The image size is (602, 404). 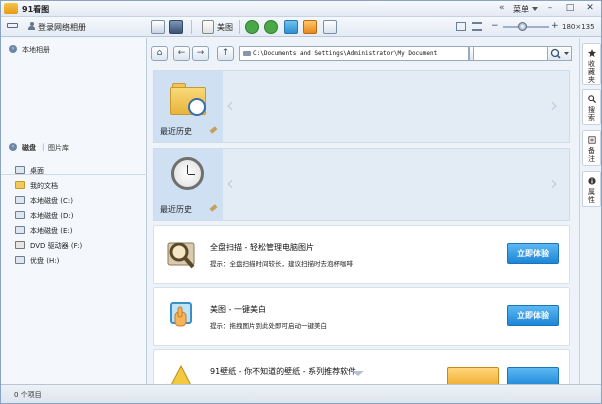 I want to click on tab-label: 备注, so click(x=591, y=155).